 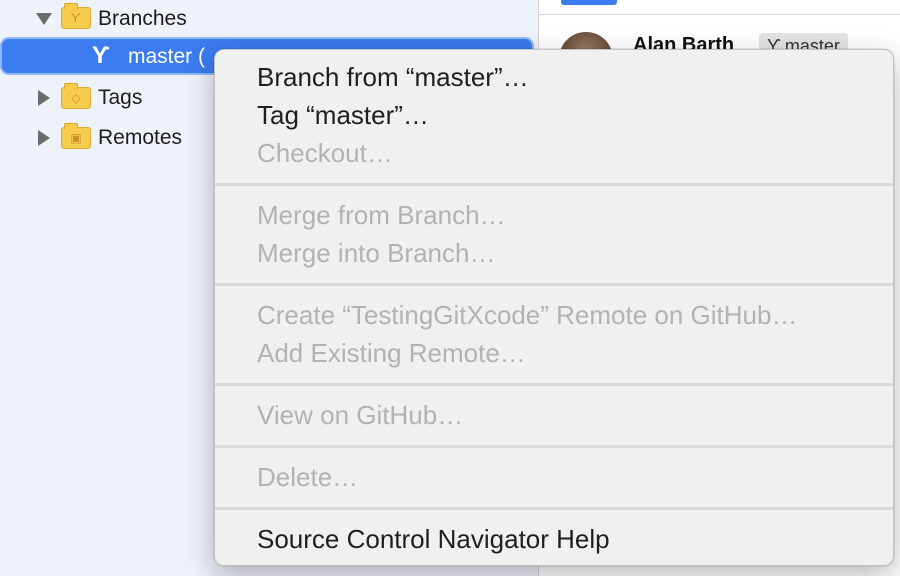 What do you see at coordinates (719, 7) in the screenshot?
I see `toolbar-strip` at bounding box center [719, 7].